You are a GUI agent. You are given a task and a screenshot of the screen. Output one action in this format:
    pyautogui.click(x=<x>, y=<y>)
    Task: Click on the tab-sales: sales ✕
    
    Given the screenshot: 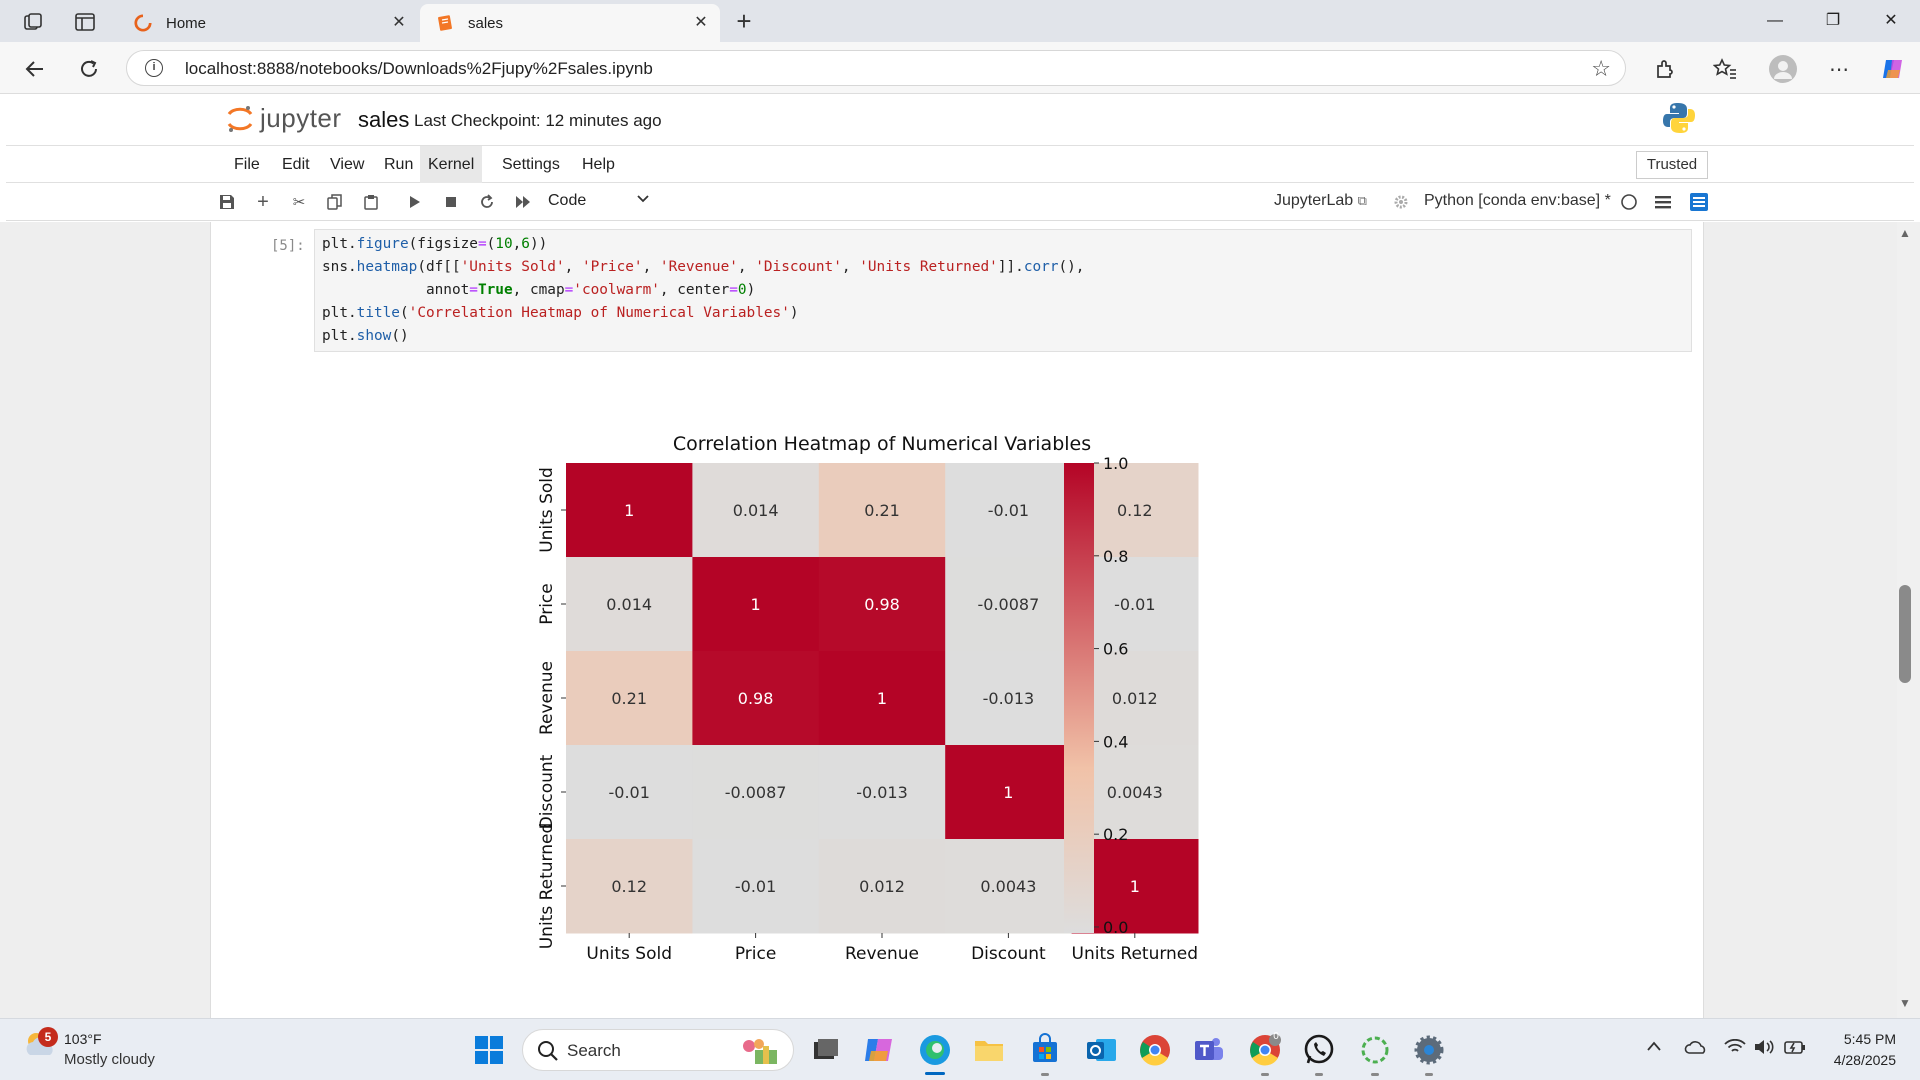 What is the action you would take?
    pyautogui.click(x=570, y=23)
    